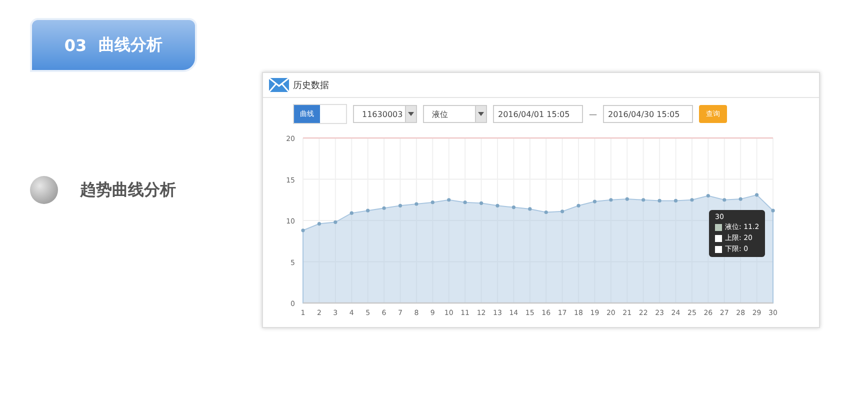 The width and height of the screenshot is (845, 400). I want to click on badge-number: 03, so click(75, 45).